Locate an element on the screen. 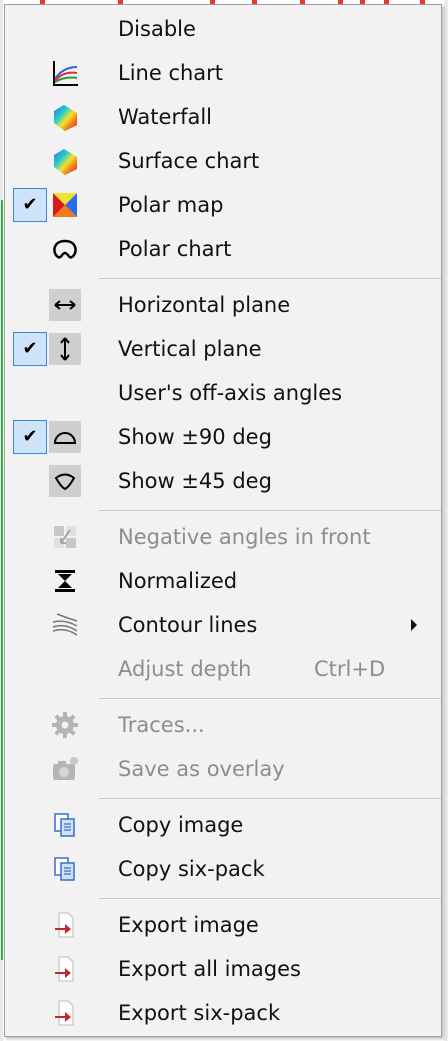 Image resolution: width=448 pixels, height=1041 pixels. menu-item-label: Export image is located at coordinates (188, 925).